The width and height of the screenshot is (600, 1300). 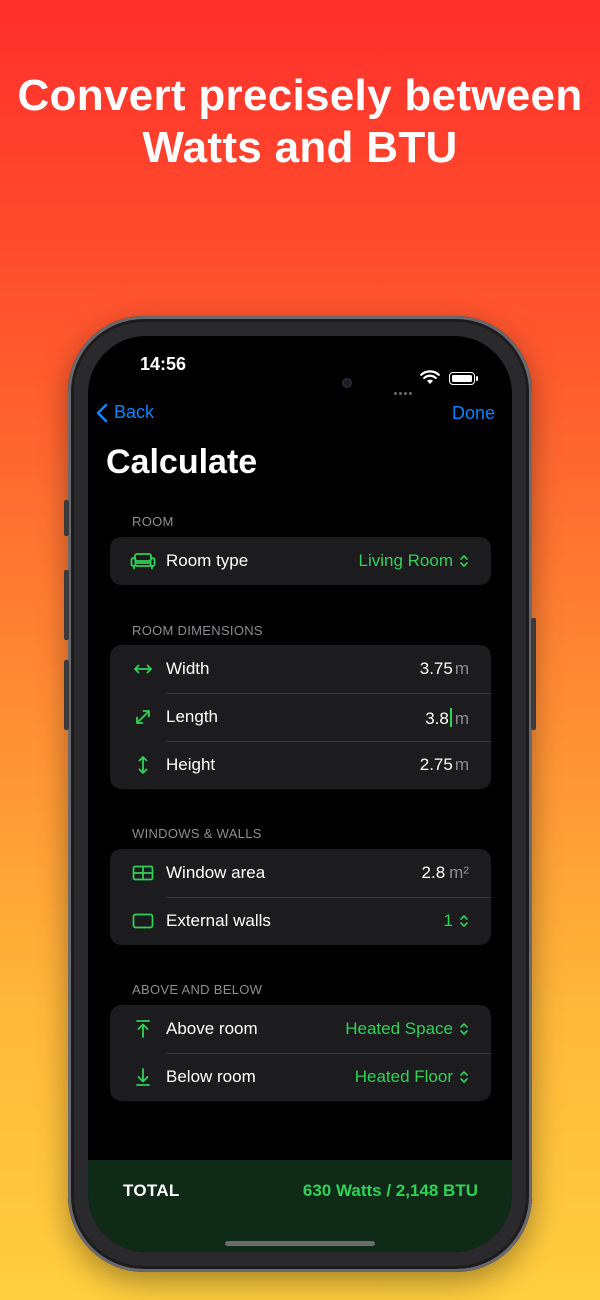 What do you see at coordinates (403, 1076) in the screenshot?
I see `below-room-value: Heated Floor` at bounding box center [403, 1076].